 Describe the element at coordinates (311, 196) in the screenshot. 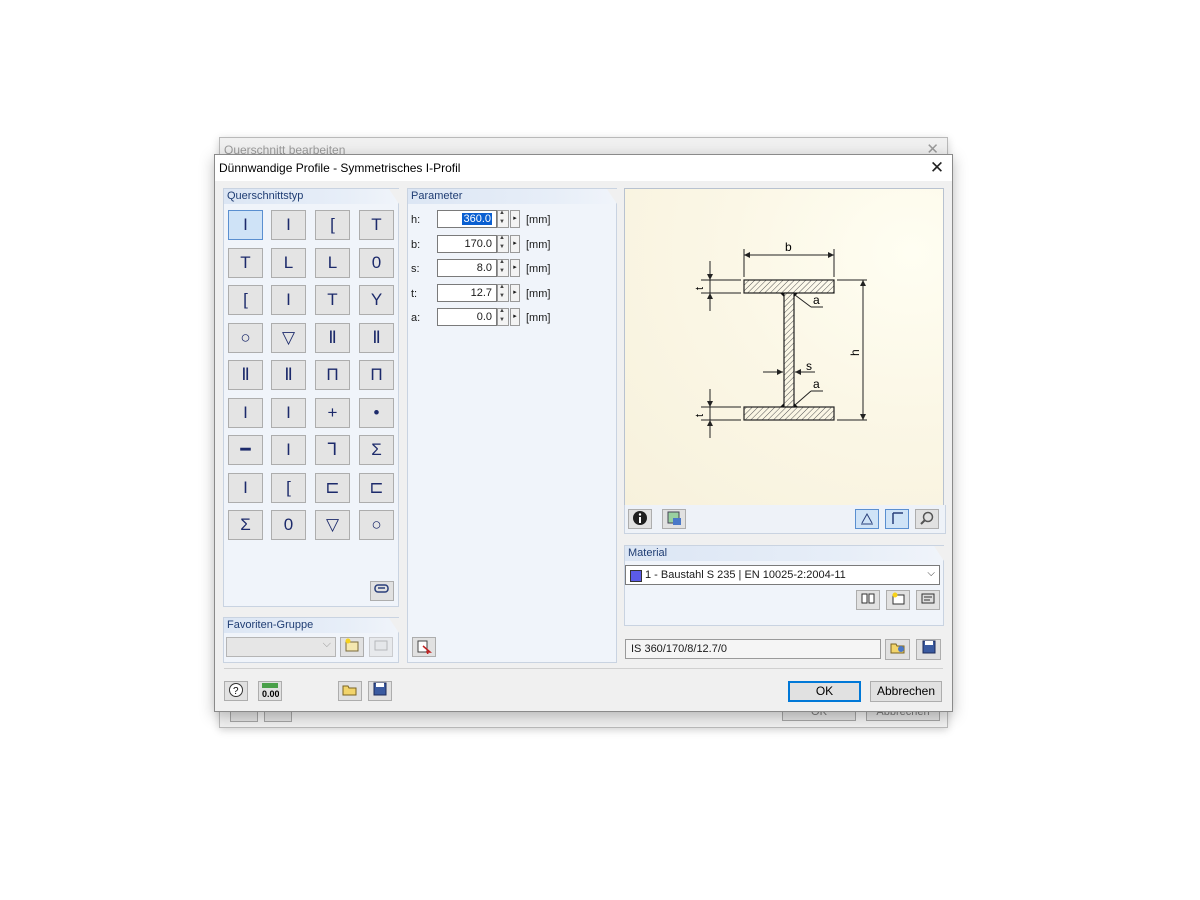

I see `section-type-header: Querschnittstyp` at that location.